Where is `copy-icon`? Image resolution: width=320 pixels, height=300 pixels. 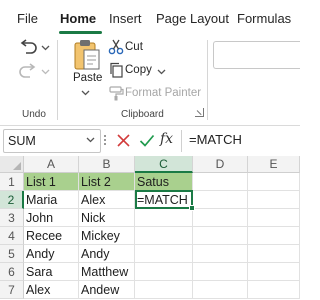
copy-icon is located at coordinates (116, 70).